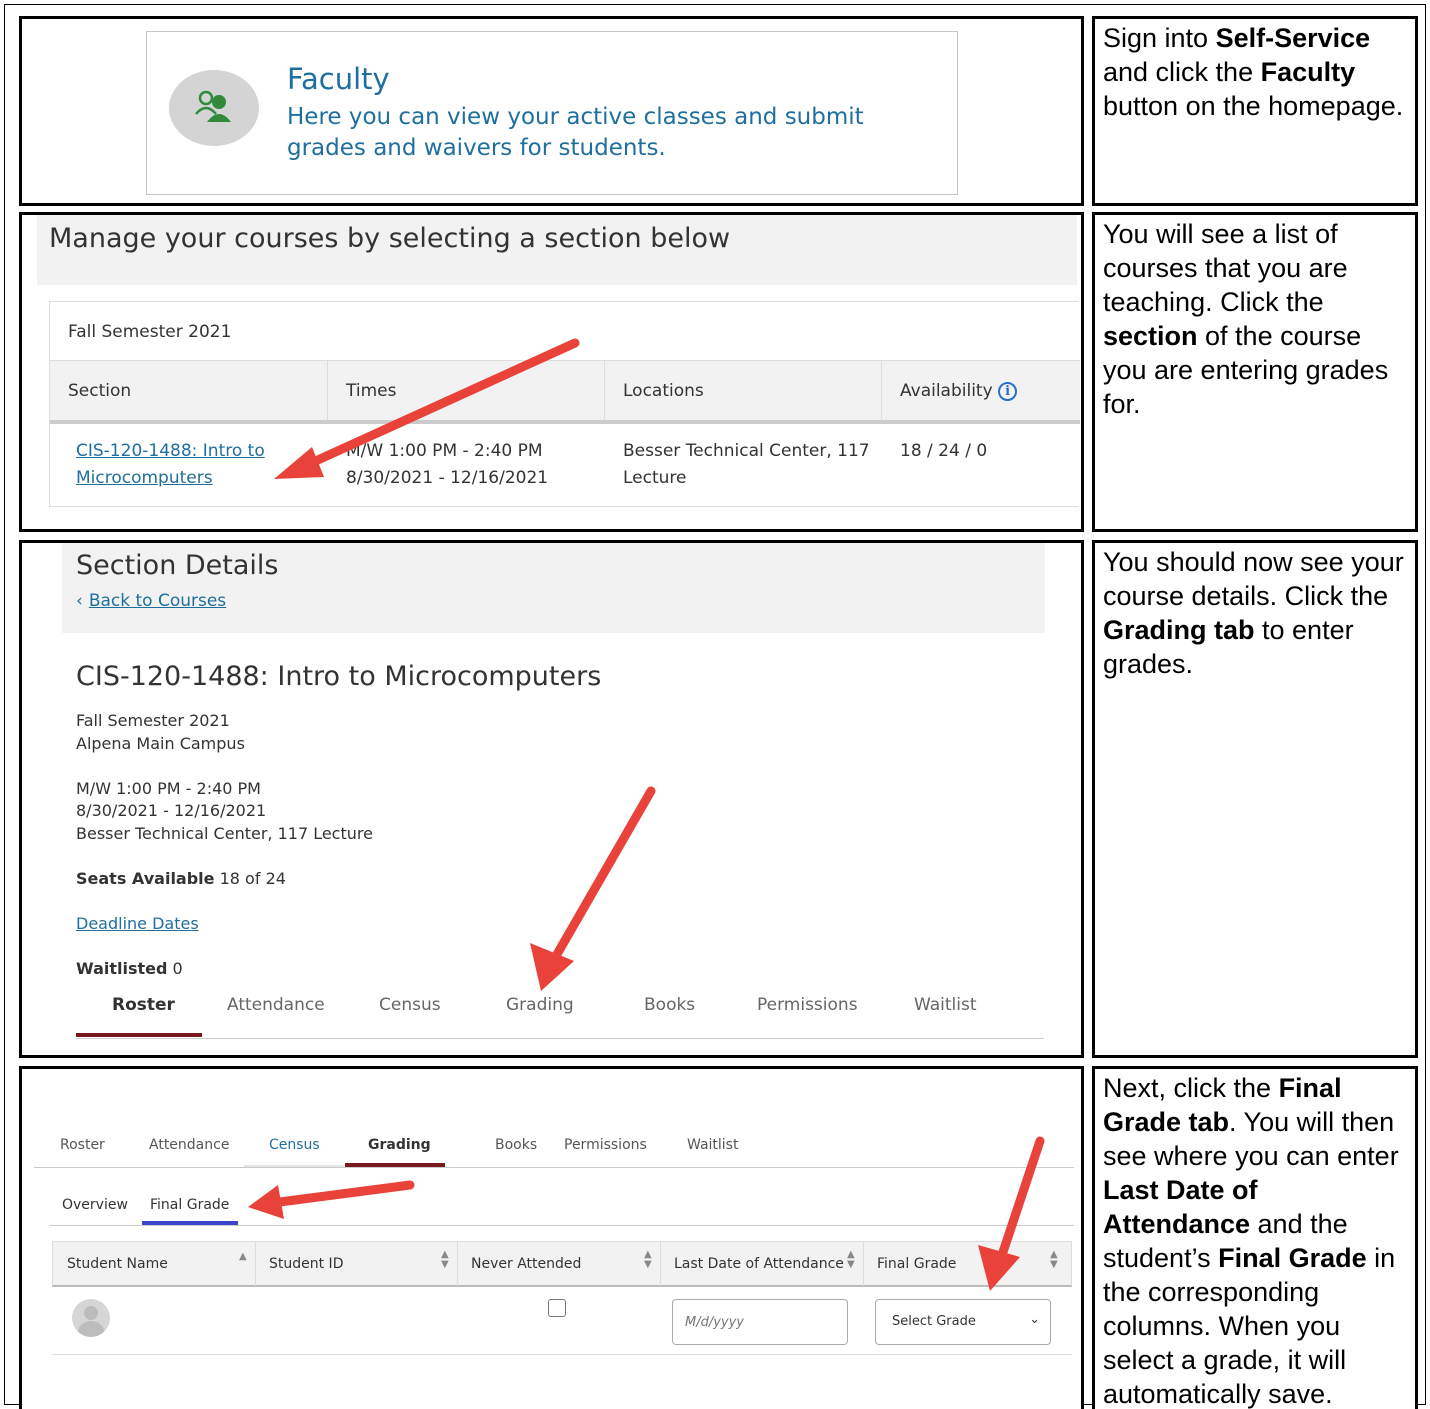 This screenshot has height=1409, width=1430. I want to click on chevron-down-icon: ⌄, so click(1034, 1319).